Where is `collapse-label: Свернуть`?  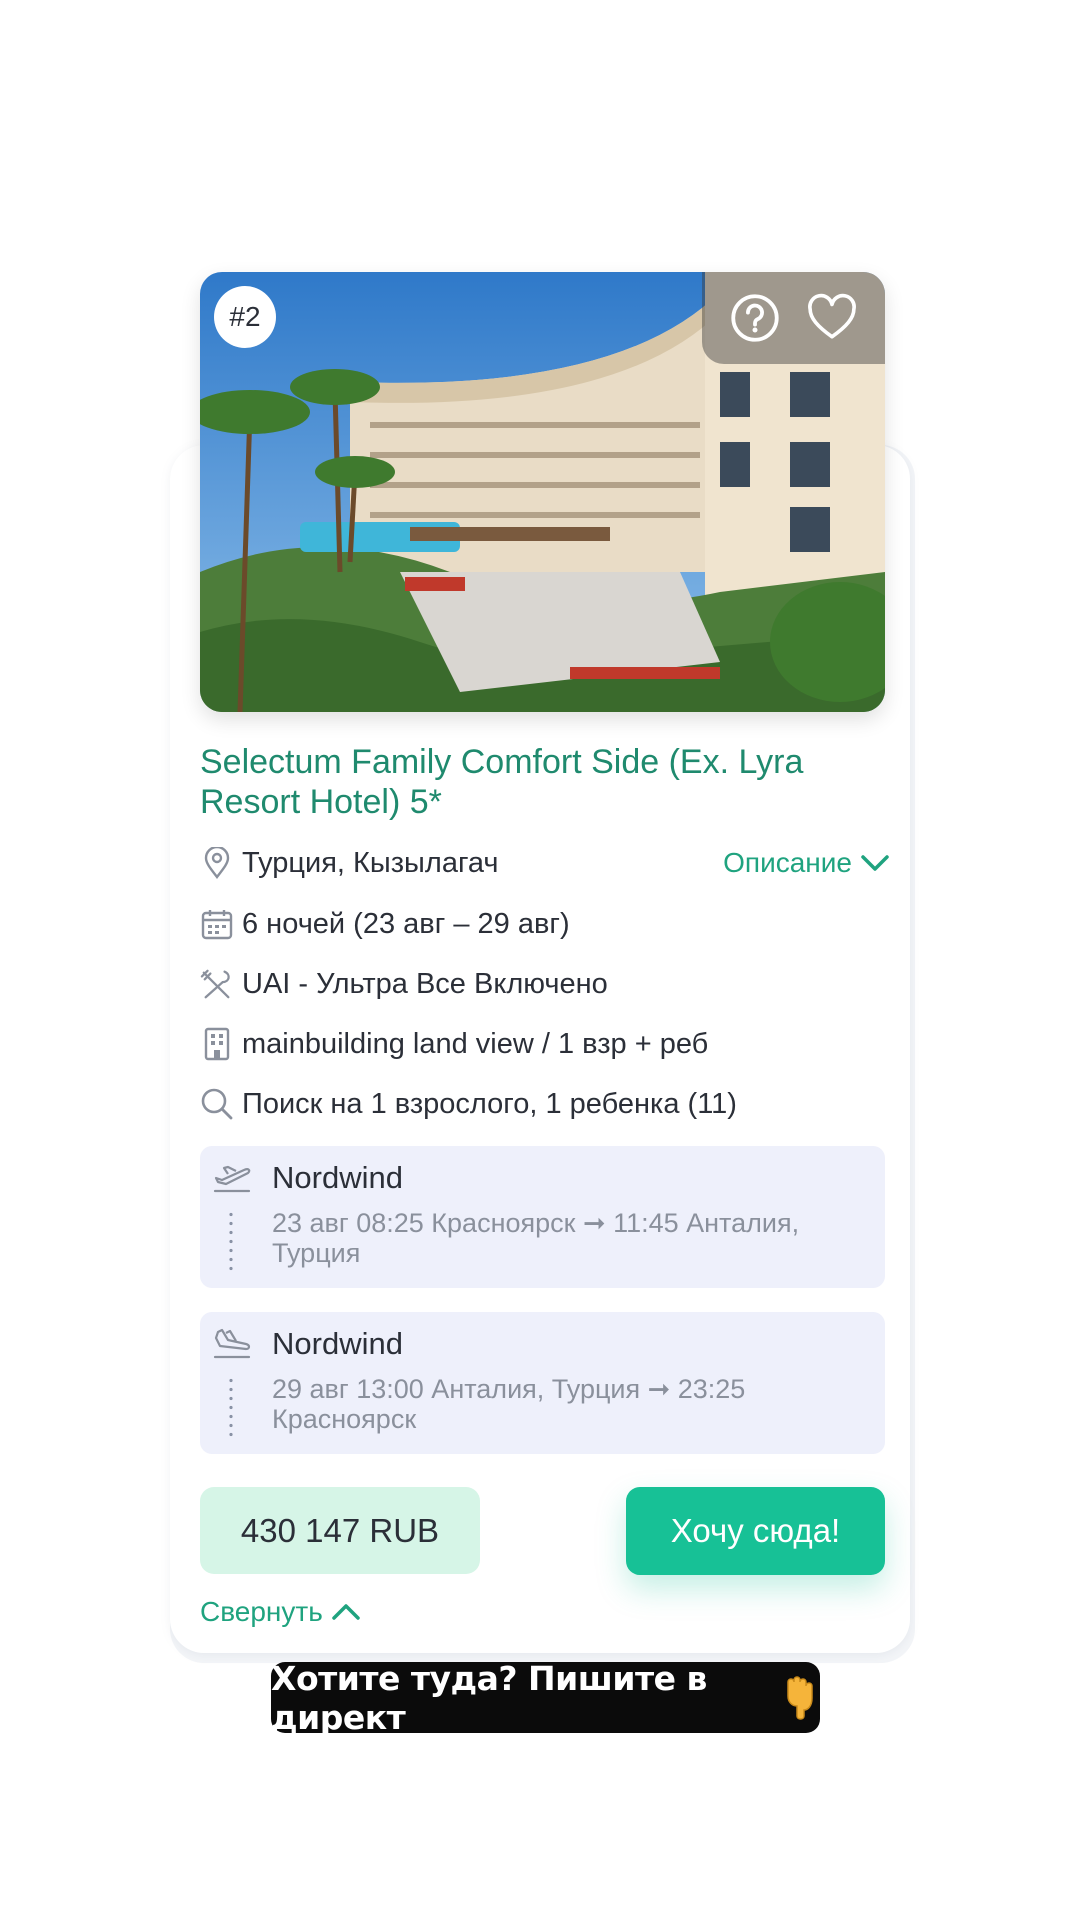
collapse-label: Свернуть is located at coordinates (261, 1611).